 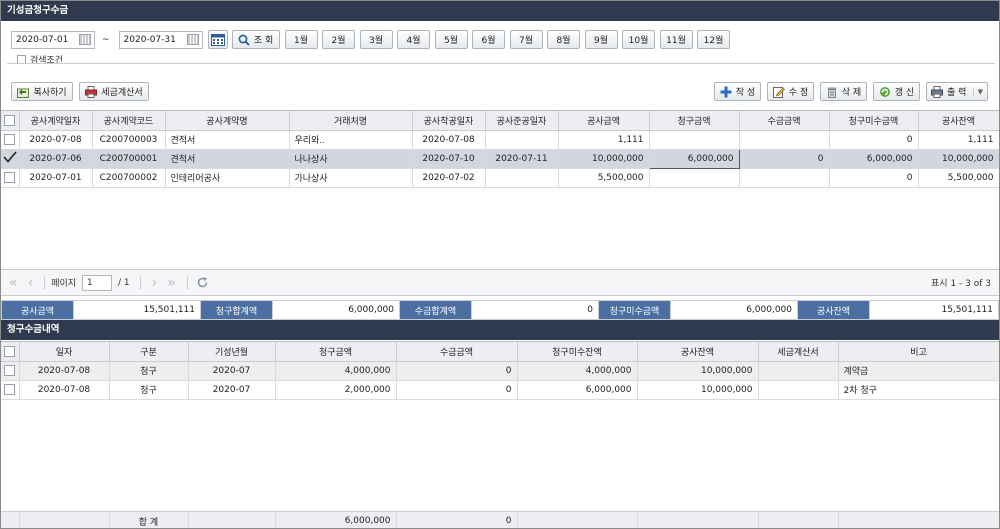 I want to click on column-header: 일자, so click(x=64, y=352).